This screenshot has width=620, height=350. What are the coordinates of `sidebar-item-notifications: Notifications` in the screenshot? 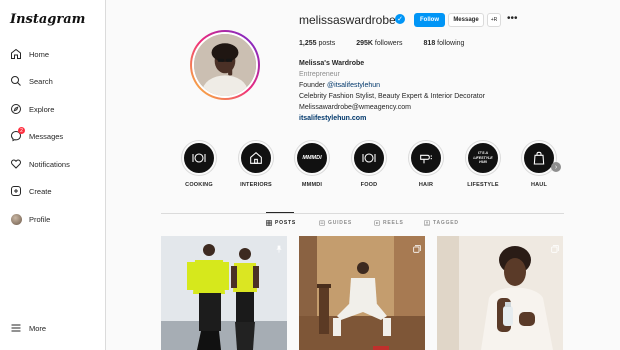 It's located at (40, 164).